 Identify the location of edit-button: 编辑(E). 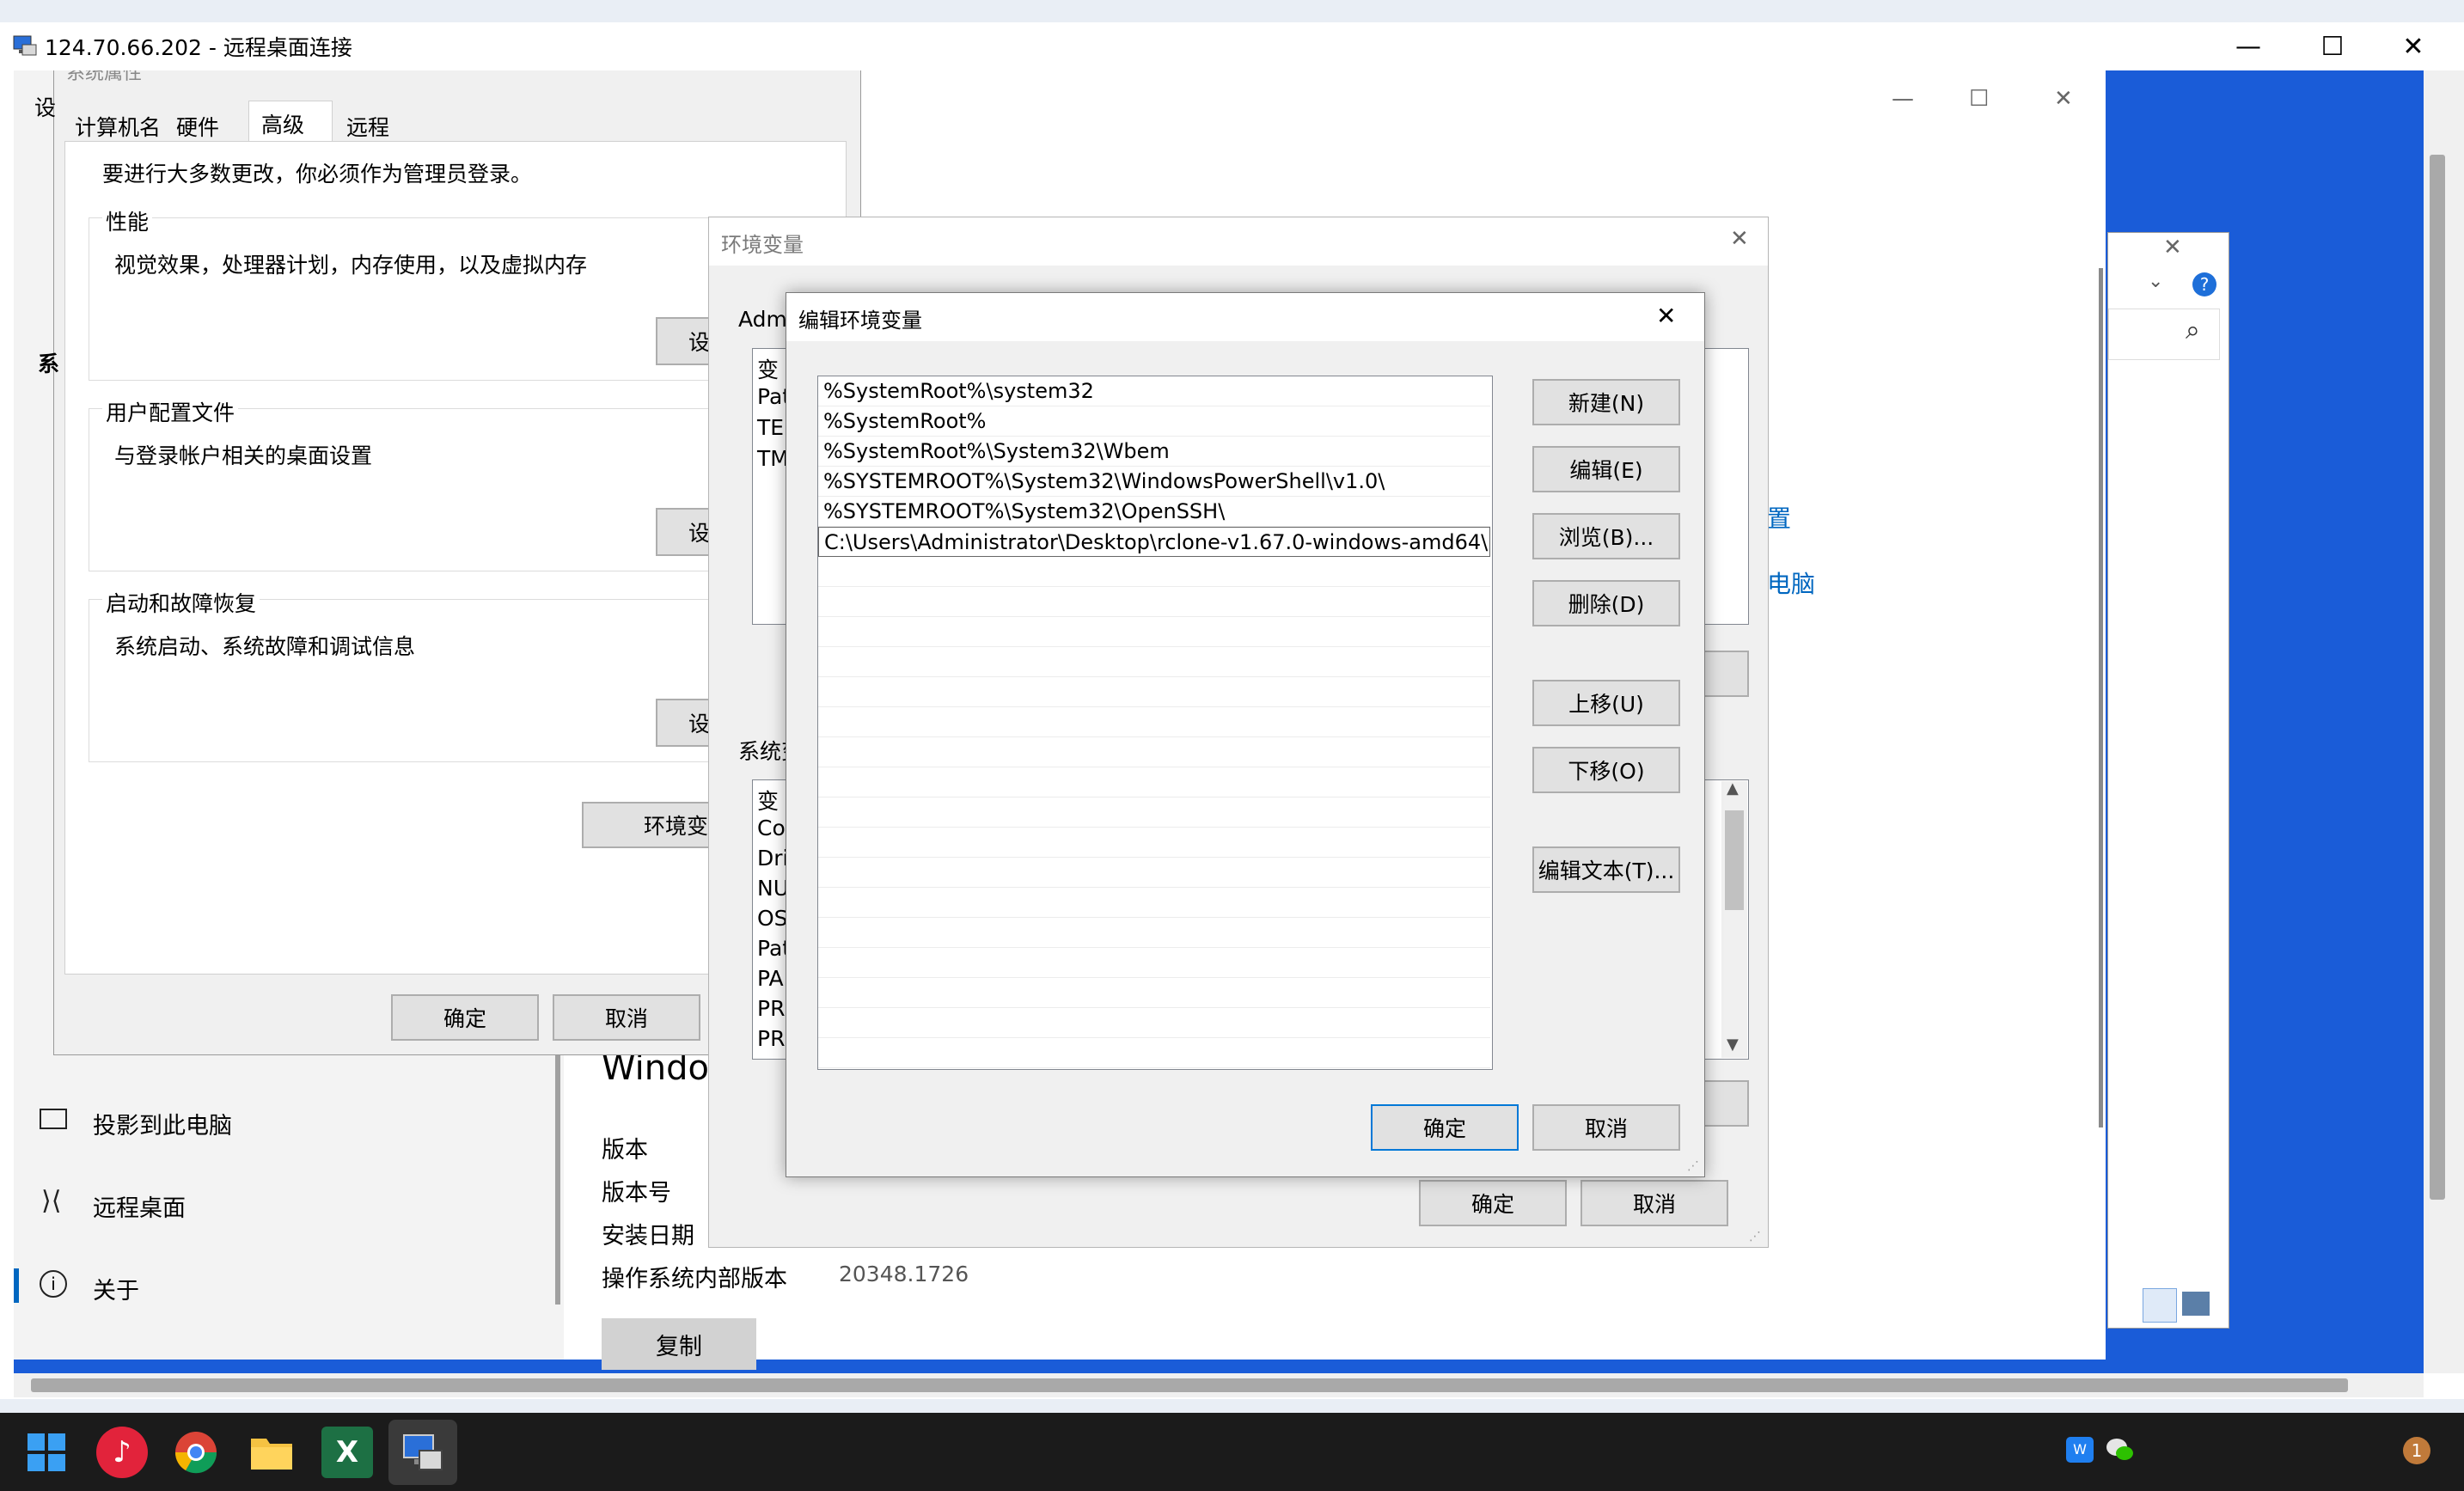
(1606, 469).